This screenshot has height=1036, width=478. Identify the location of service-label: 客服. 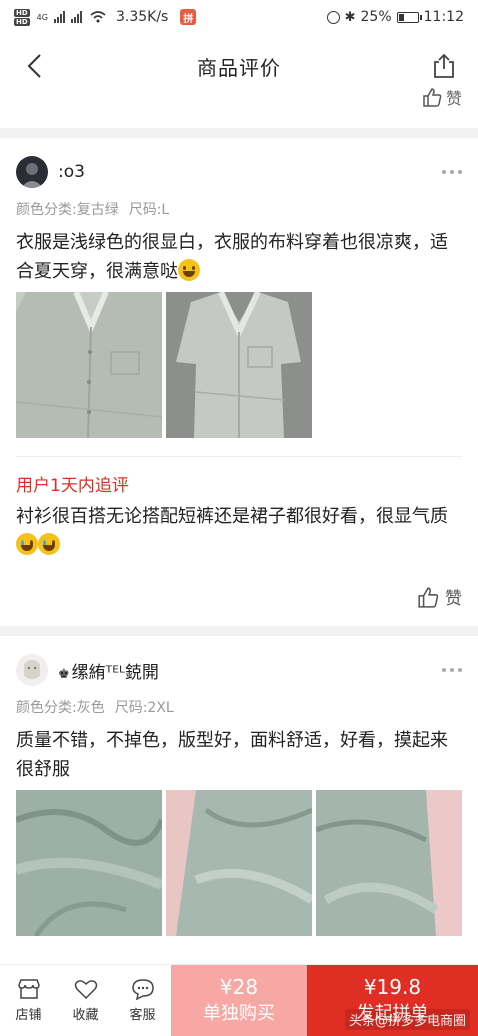
(142, 1015).